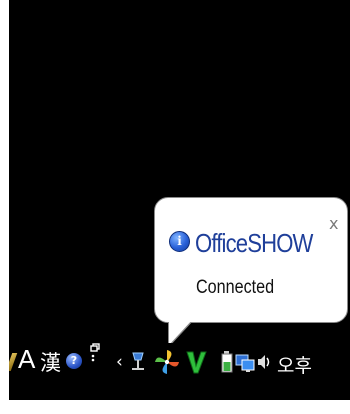  Describe the element at coordinates (74, 361) in the screenshot. I see `help-icon: ?` at that location.